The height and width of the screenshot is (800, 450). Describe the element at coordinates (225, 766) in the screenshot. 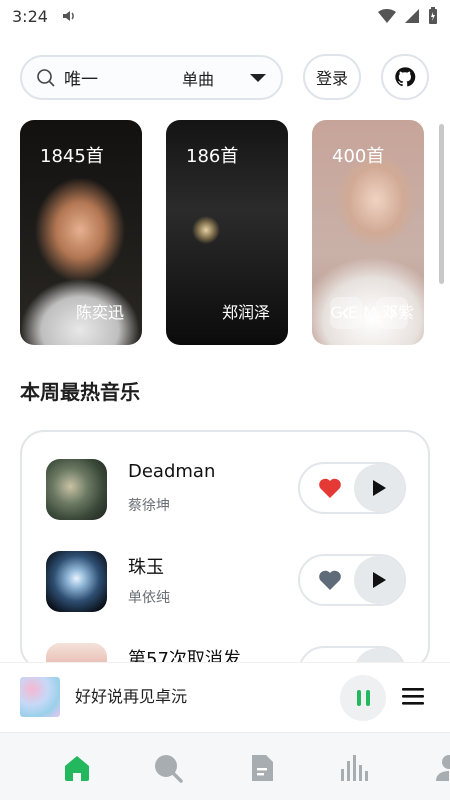

I see `bottom-nav` at that location.